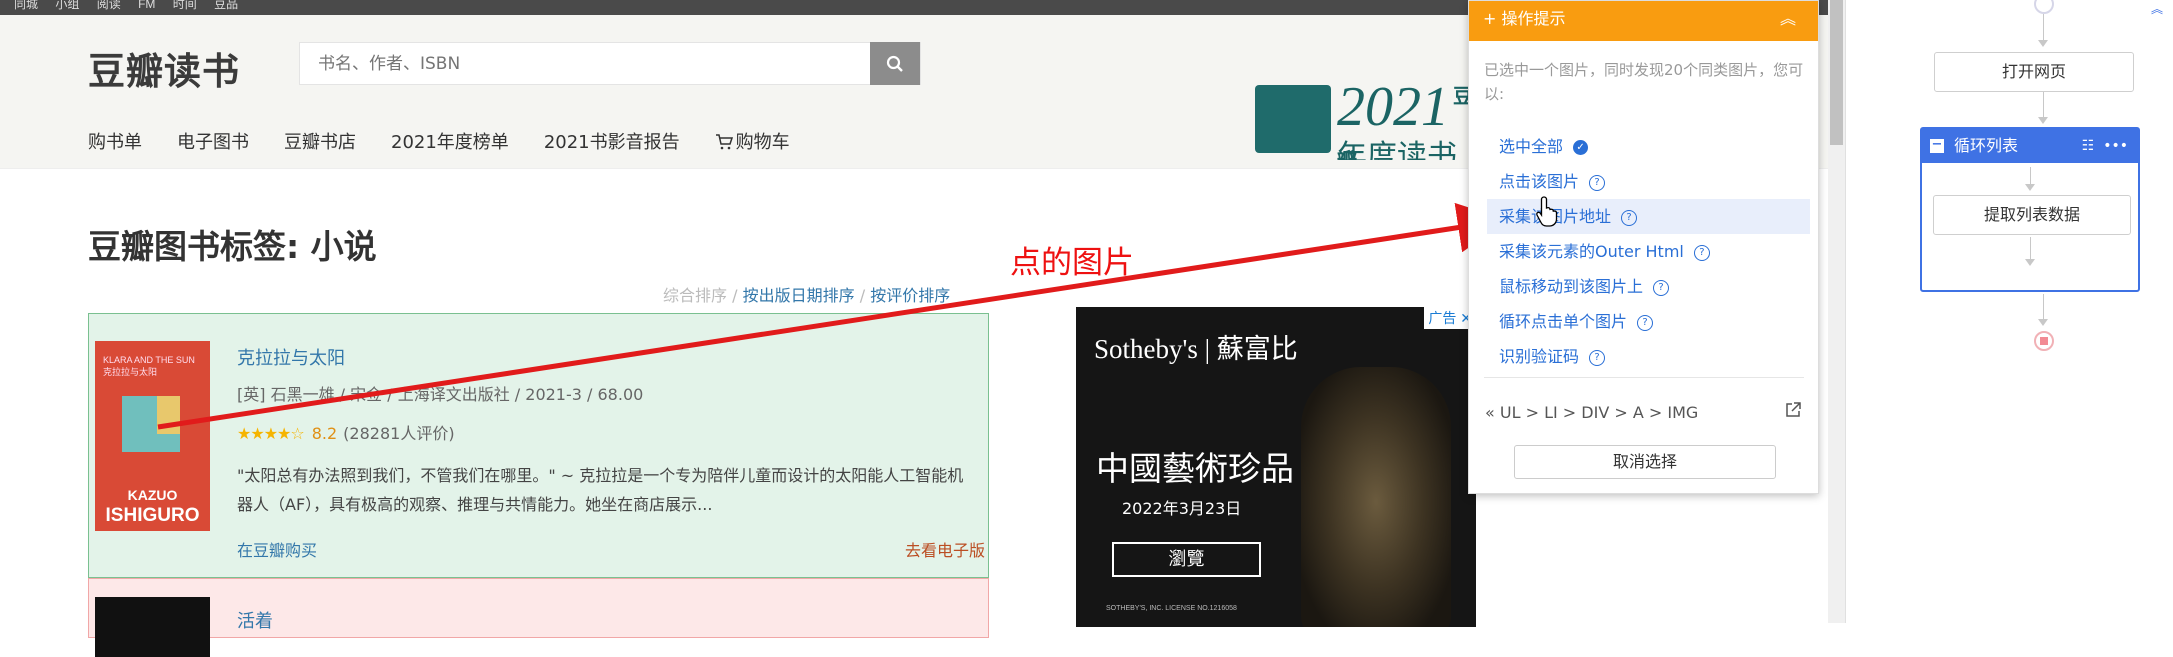 The width and height of the screenshot is (2173, 657). What do you see at coordinates (255, 620) in the screenshot?
I see `book-title: 活着` at bounding box center [255, 620].